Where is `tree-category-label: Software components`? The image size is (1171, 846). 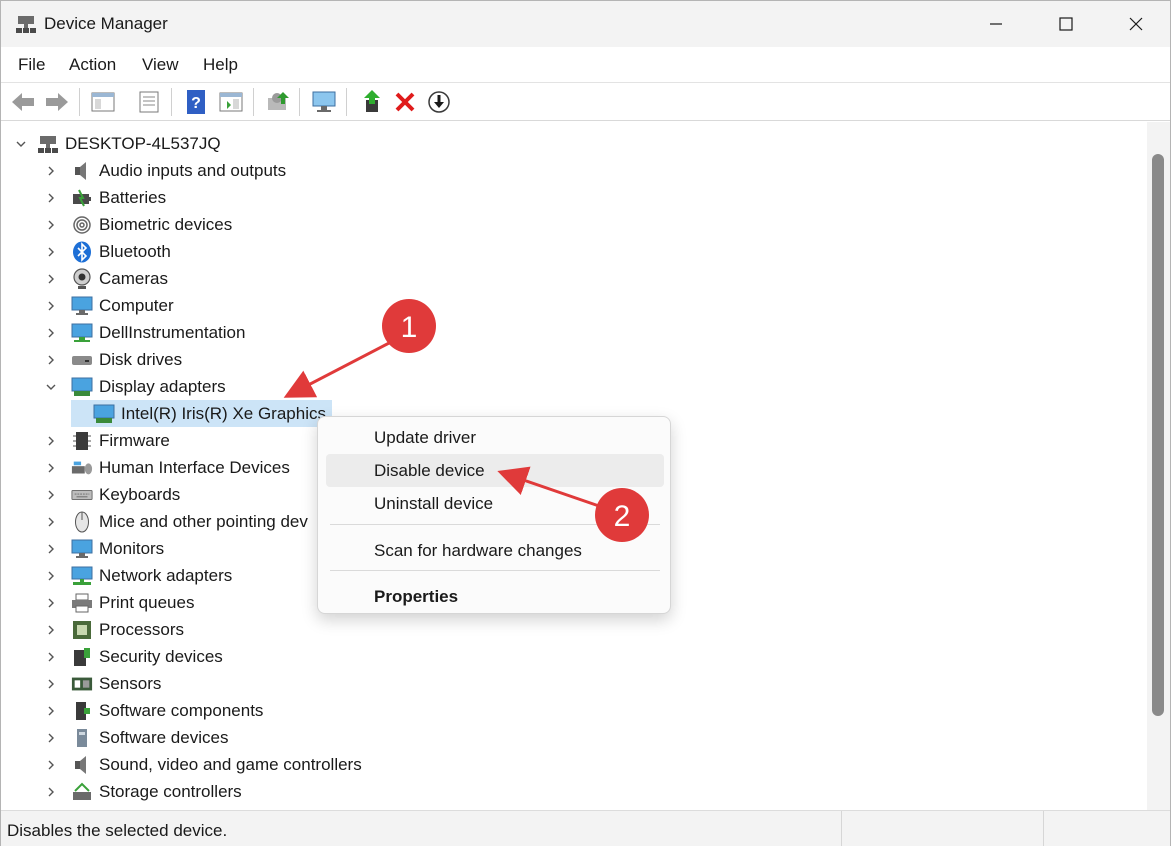
tree-category-label: Software components is located at coordinates (181, 710).